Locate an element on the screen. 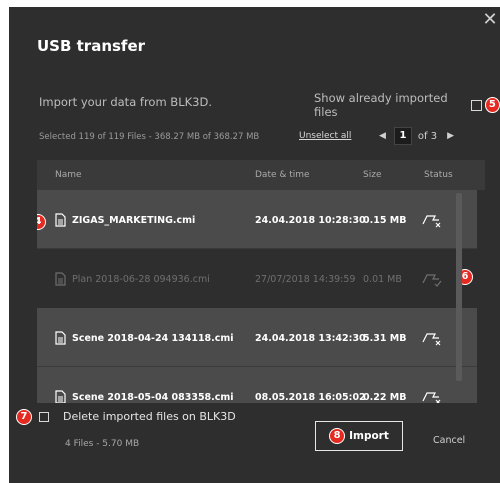 This screenshot has width=500, height=483. import-button: 8 Import is located at coordinates (359, 436).